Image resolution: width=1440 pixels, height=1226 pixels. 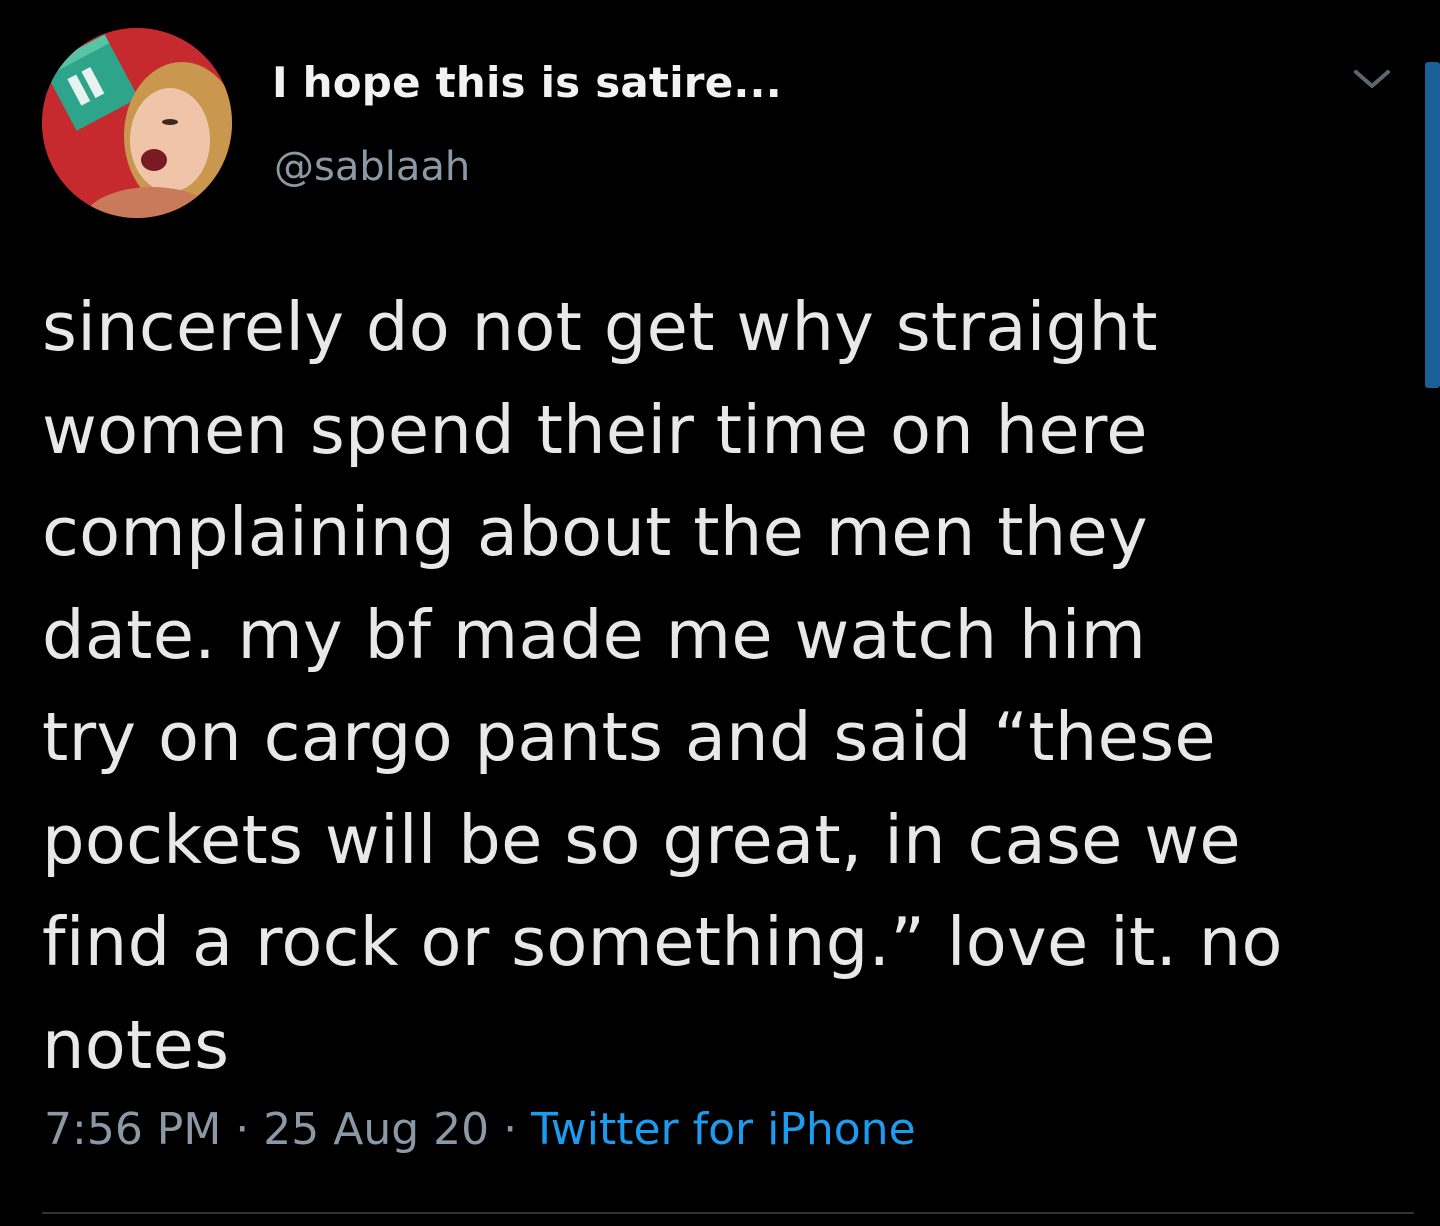 I want to click on tweet-text-line: complaining about the men they, so click(x=595, y=532).